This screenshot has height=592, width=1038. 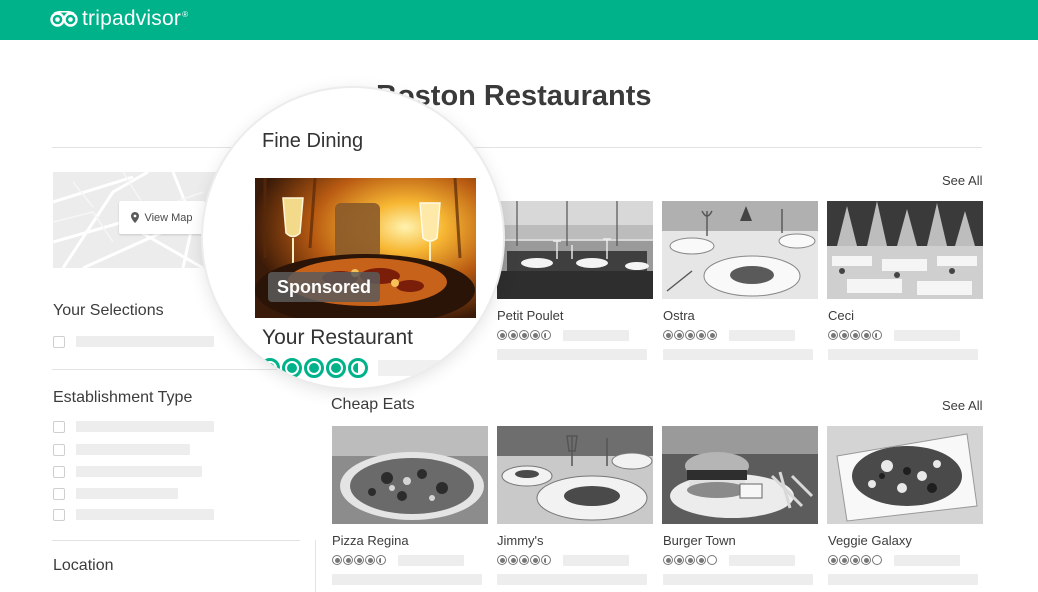 I want to click on location-heading: Location, so click(x=83, y=565).